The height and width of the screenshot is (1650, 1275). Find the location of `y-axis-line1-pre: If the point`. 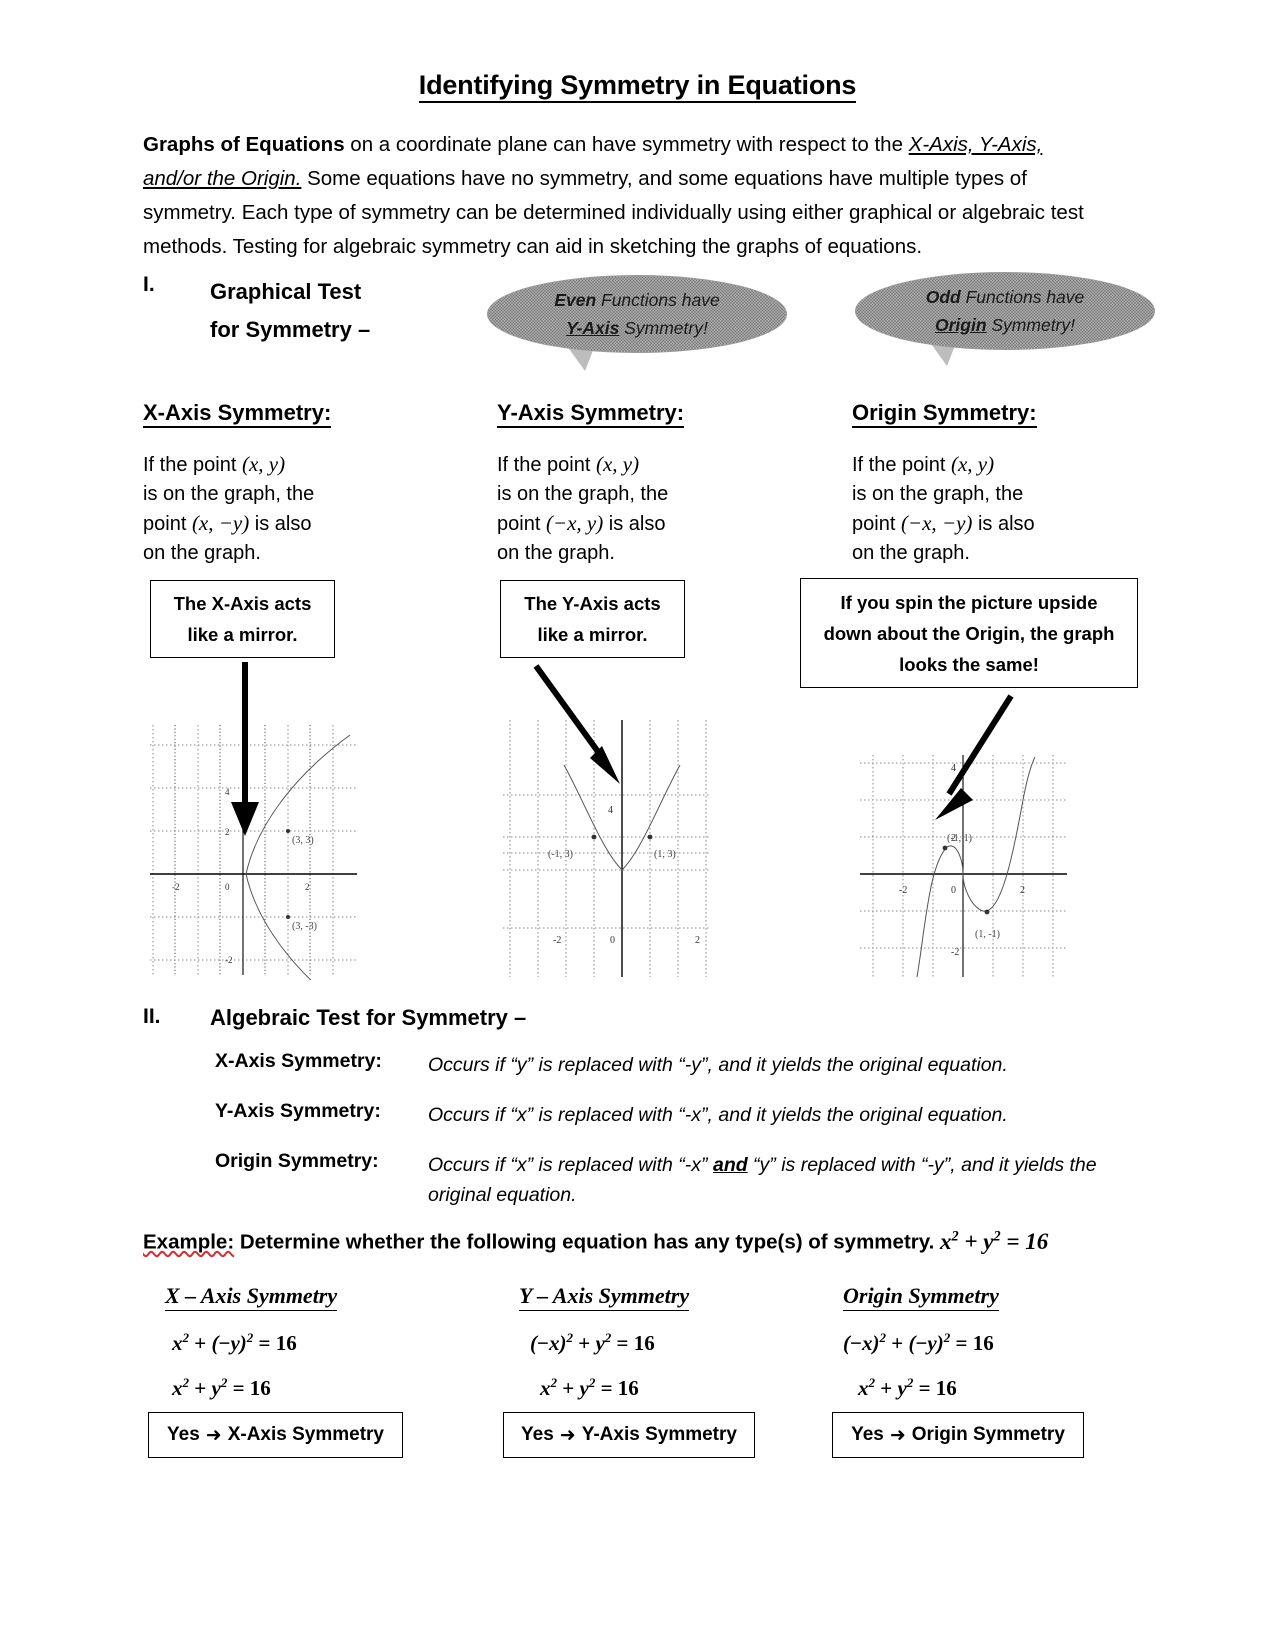

y-axis-line1-pre: If the point is located at coordinates (546, 465).